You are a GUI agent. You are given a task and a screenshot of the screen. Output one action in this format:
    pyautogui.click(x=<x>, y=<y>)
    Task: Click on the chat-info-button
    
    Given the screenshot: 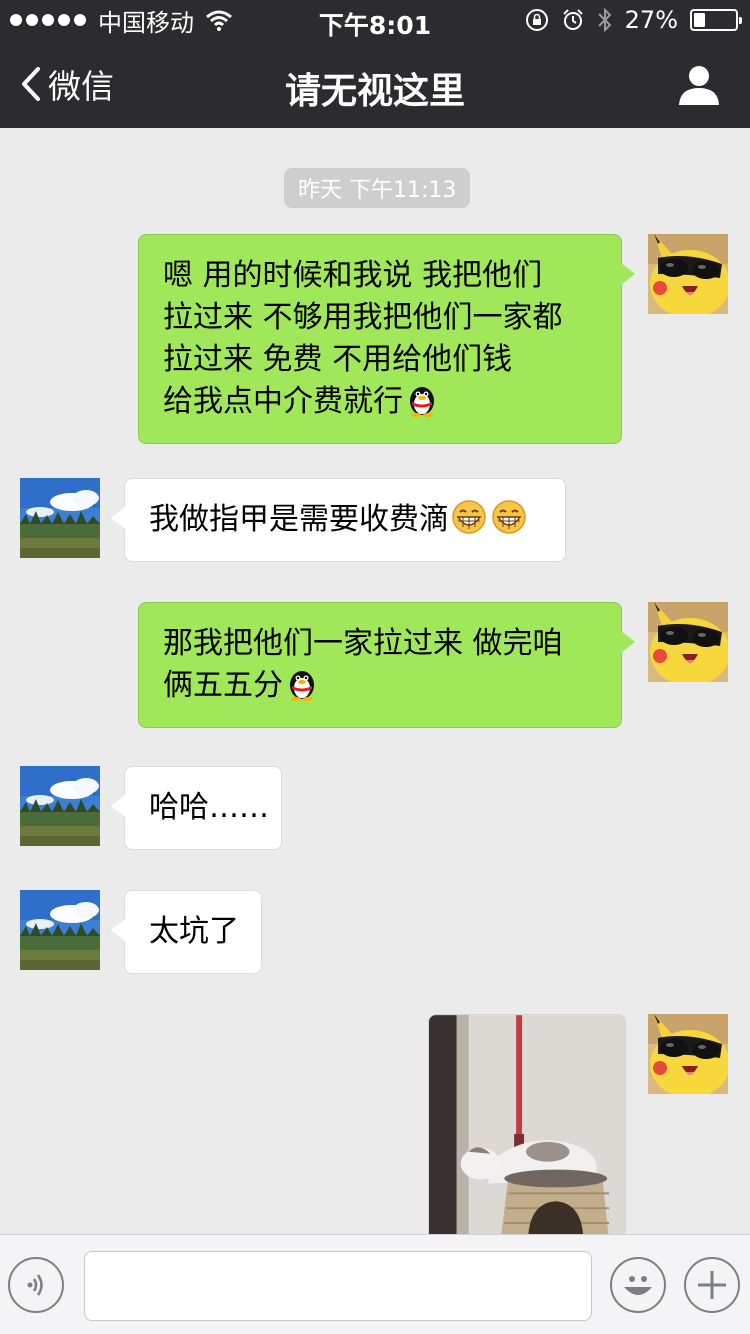 What is the action you would take?
    pyautogui.click(x=699, y=85)
    